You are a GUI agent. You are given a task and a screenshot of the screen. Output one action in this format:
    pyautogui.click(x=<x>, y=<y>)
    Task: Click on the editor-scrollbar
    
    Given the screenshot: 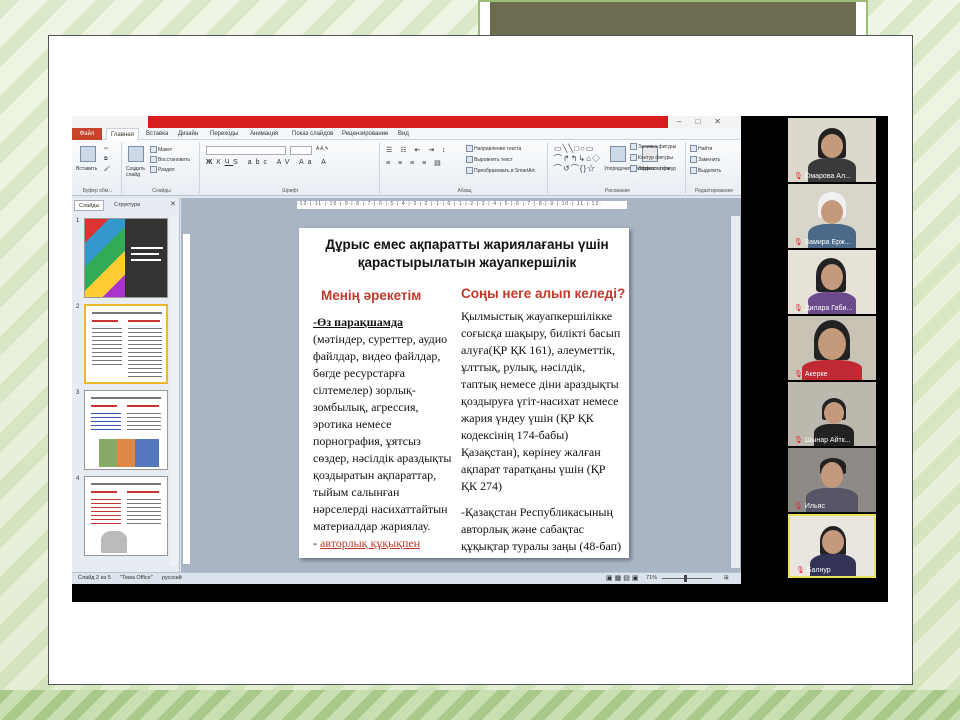 What is the action you would take?
    pyautogui.click(x=735, y=392)
    